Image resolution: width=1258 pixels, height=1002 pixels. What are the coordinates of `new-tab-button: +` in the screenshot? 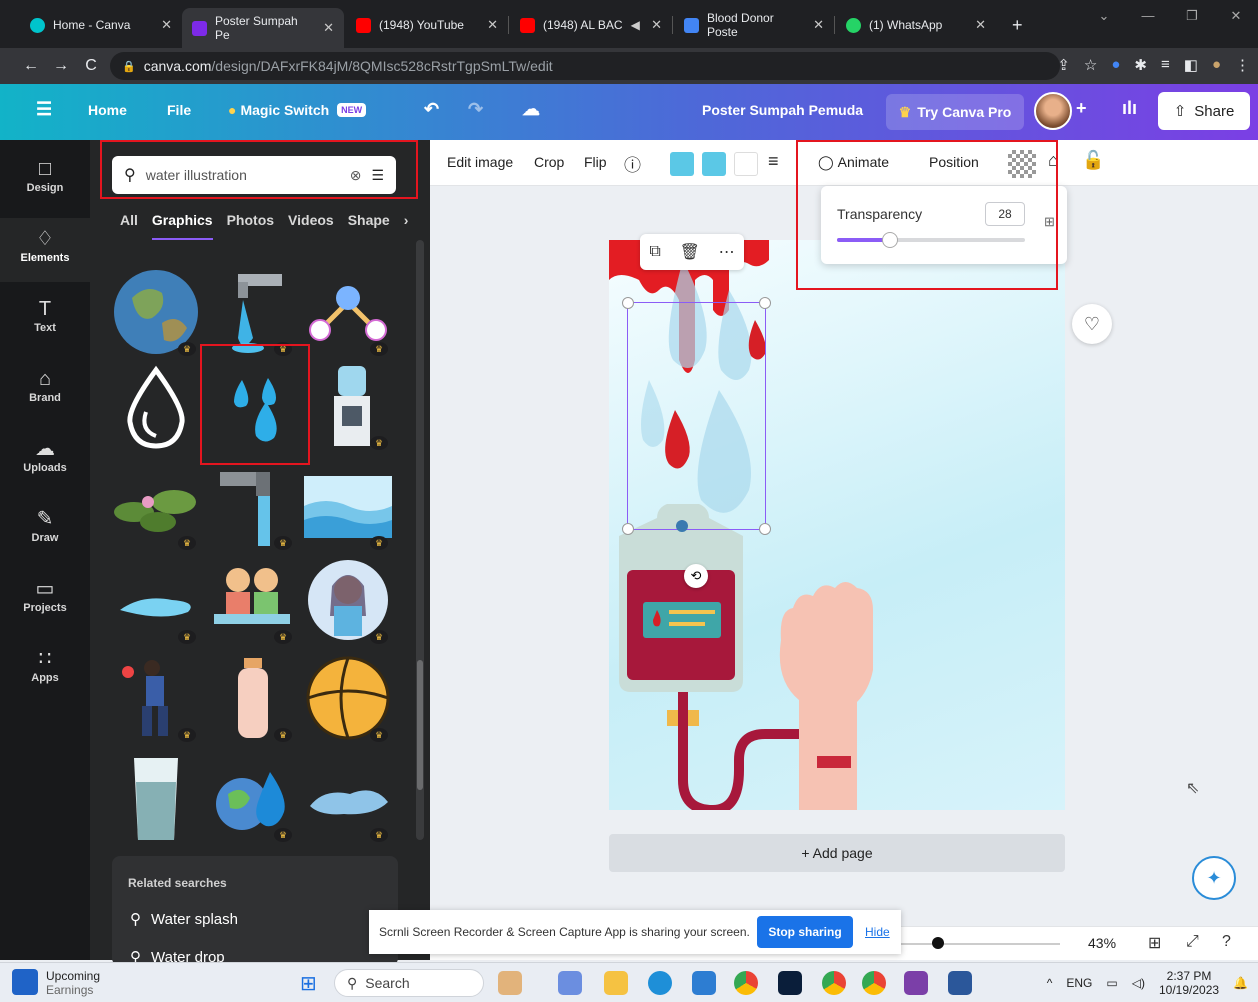 It's located at (1019, 25).